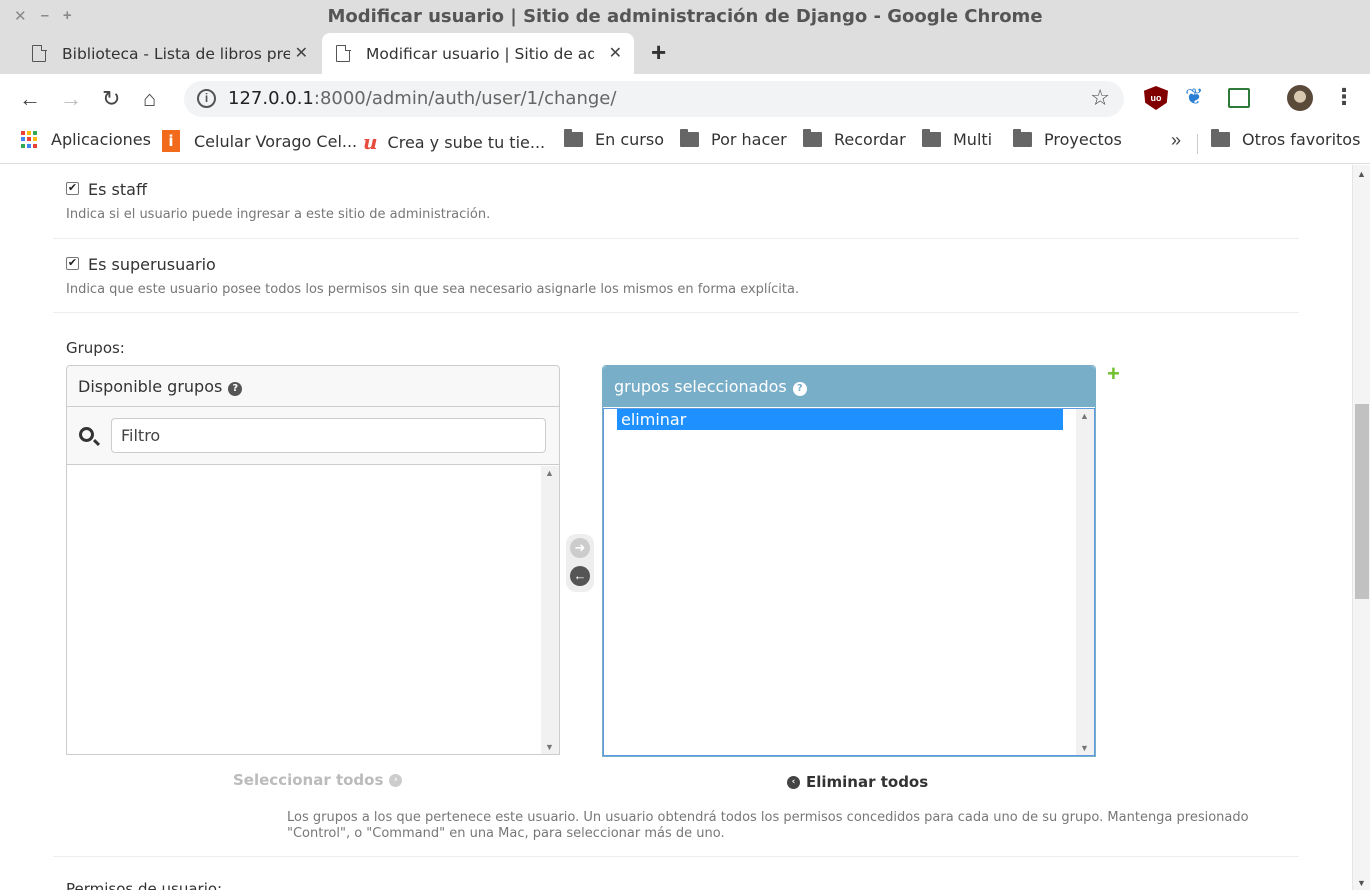 The height and width of the screenshot is (890, 1370). What do you see at coordinates (171, 141) in the screenshot?
I see `vorago-icon: i` at bounding box center [171, 141].